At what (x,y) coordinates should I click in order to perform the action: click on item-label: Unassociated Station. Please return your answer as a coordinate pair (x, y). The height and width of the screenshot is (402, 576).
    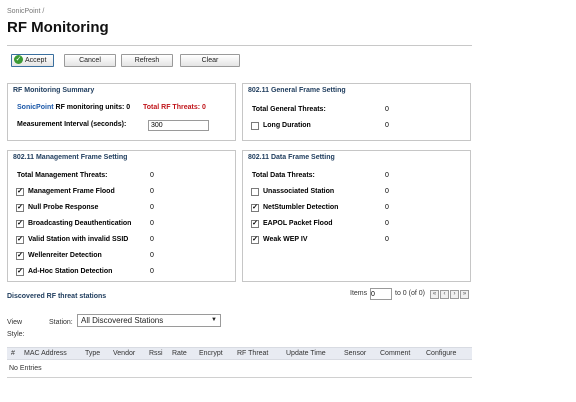
    Looking at the image, I should click on (299, 191).